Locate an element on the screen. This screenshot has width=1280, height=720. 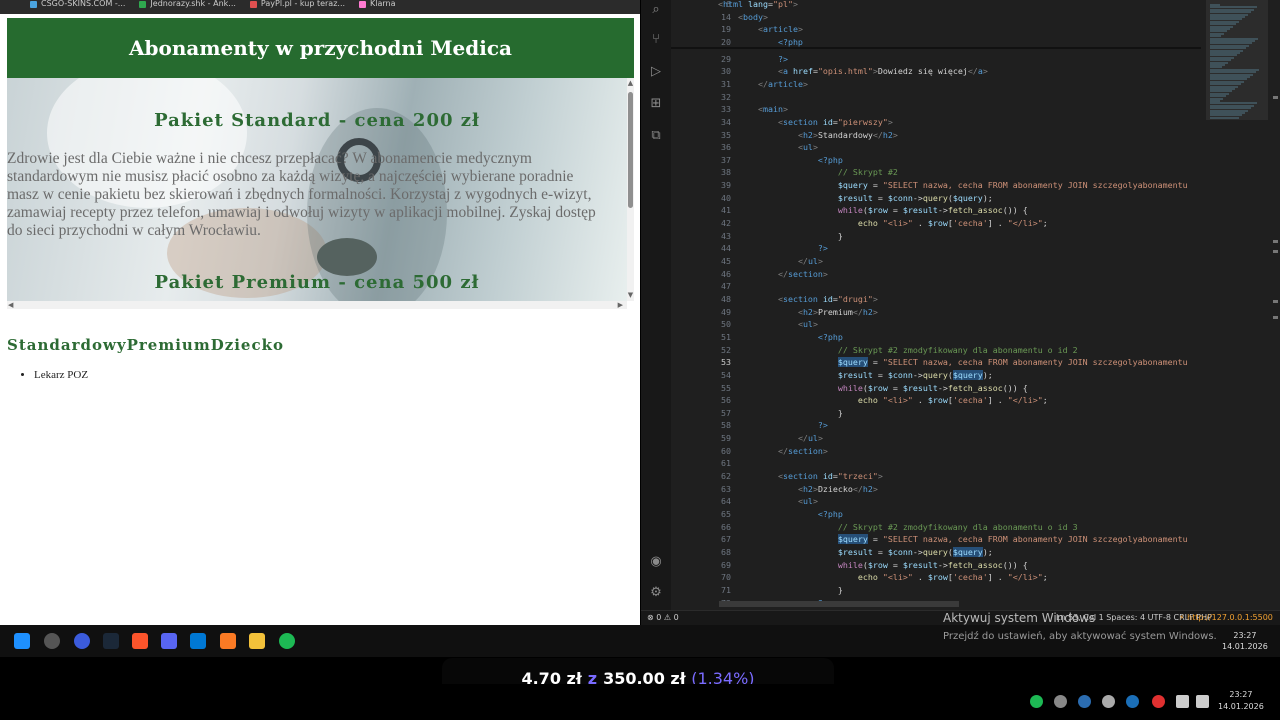
scroll-right-arrow-icon: ▶ is located at coordinates (620, 305).